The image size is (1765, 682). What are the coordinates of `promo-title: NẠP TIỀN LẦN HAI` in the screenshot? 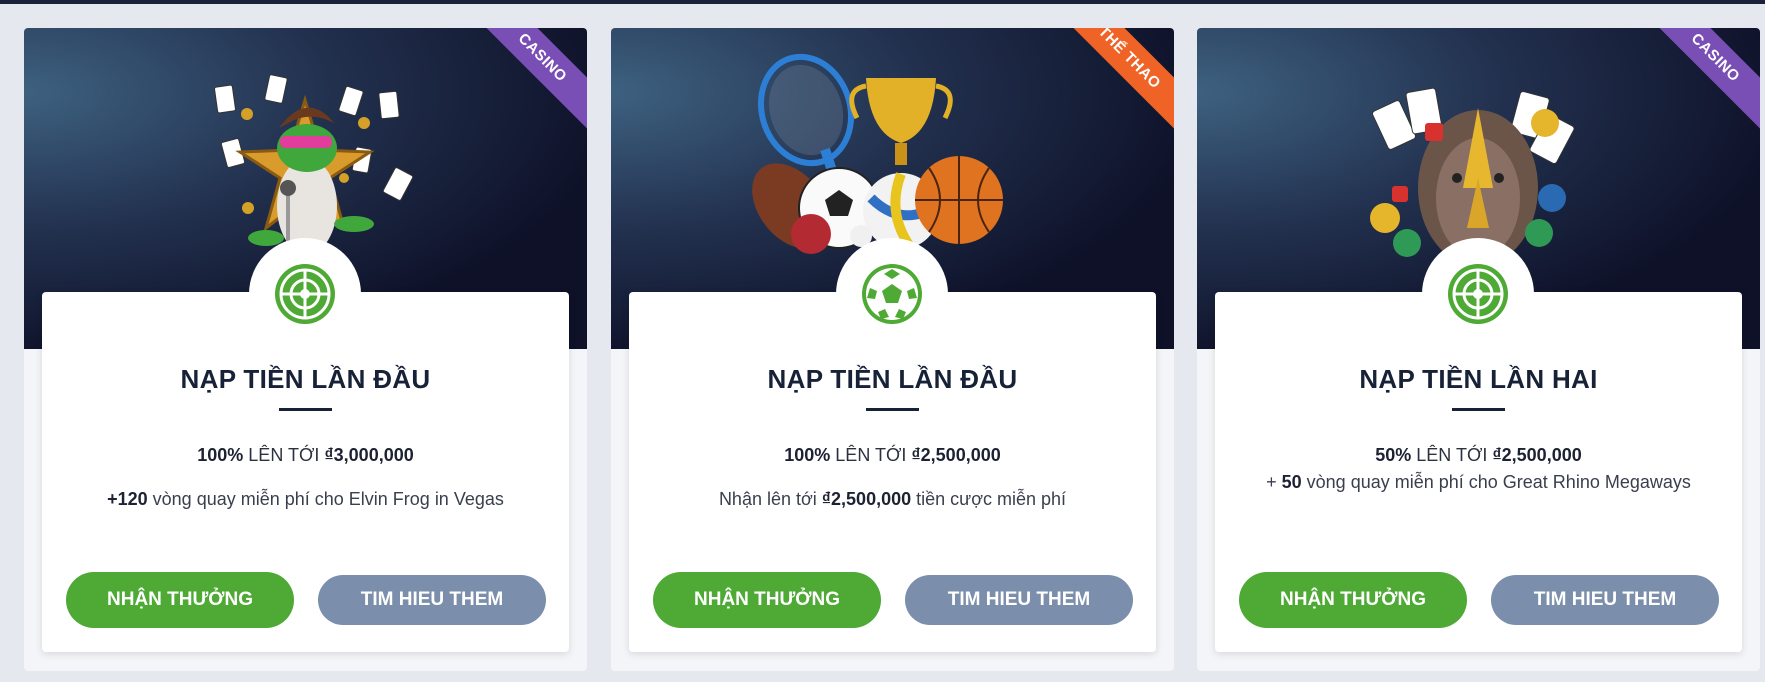 It's located at (1478, 379).